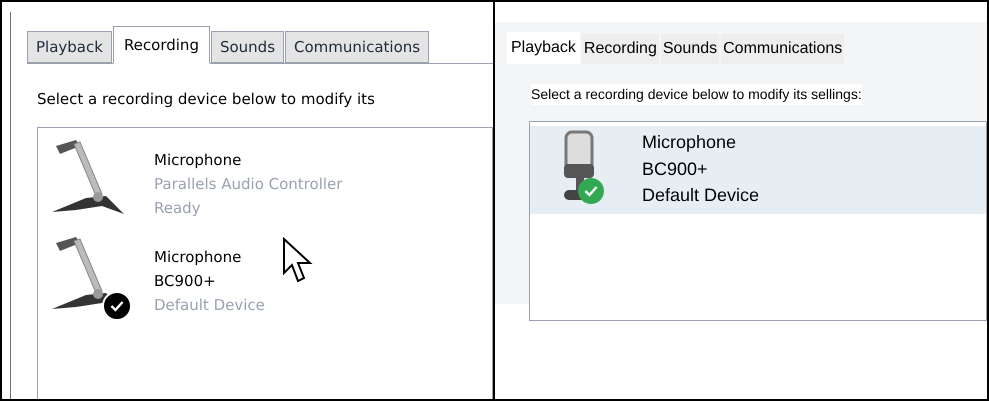 The image size is (989, 401). I want to click on device-detail: Parallels Audio Controller, so click(248, 184).